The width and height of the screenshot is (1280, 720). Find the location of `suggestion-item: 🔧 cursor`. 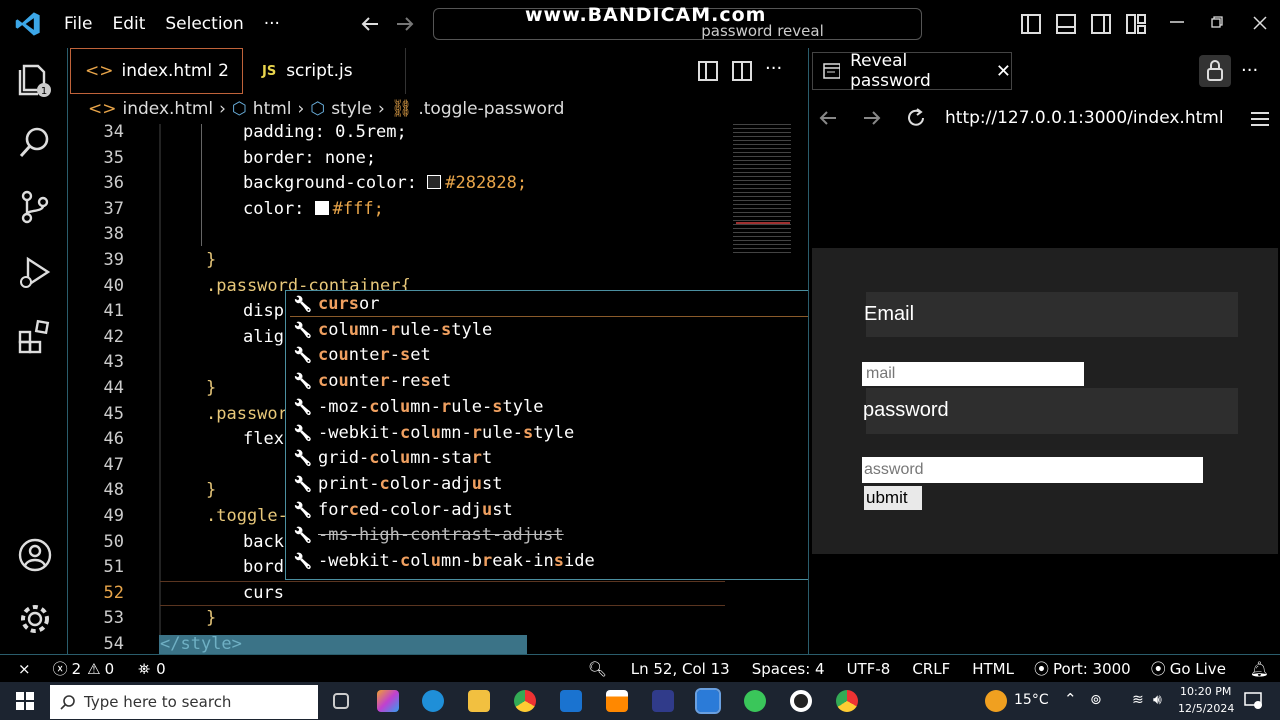

suggestion-item: 🔧 cursor is located at coordinates (575, 304).